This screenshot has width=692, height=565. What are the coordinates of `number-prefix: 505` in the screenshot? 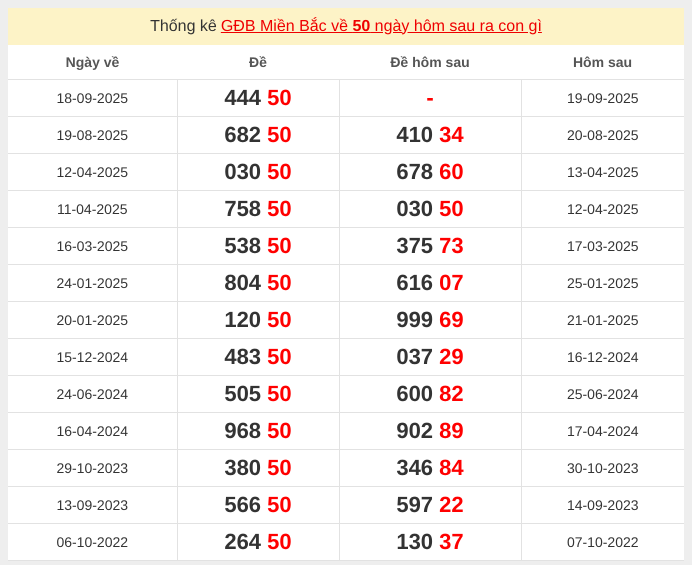 It's located at (243, 393).